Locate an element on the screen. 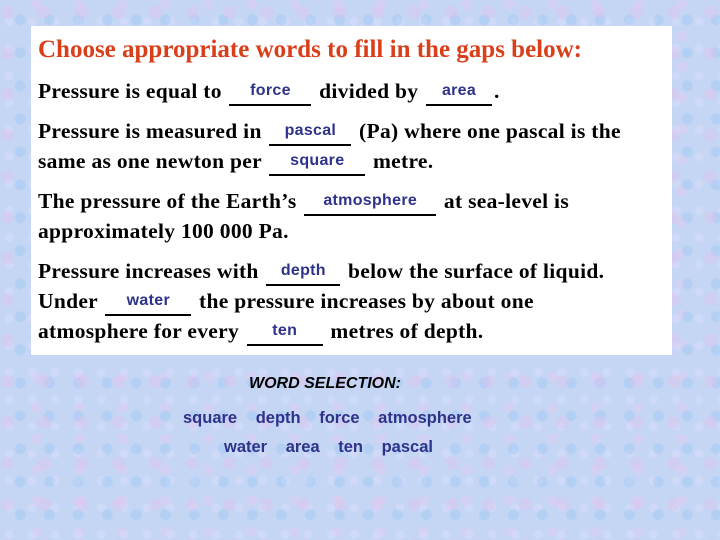 The image size is (720, 540). text: Pressure increases with is located at coordinates (151, 271).